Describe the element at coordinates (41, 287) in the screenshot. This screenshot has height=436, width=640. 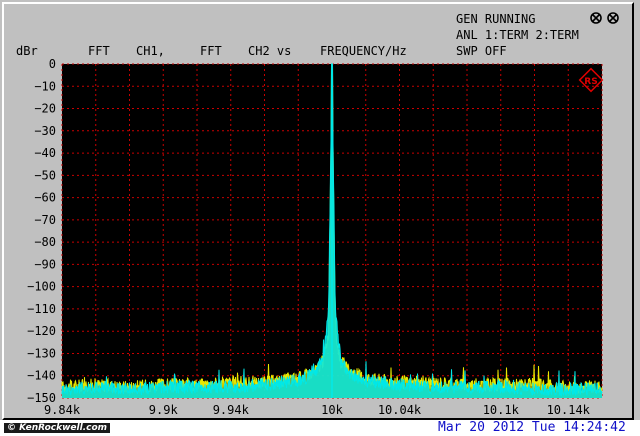
I see `y-tick-label: −100` at that location.